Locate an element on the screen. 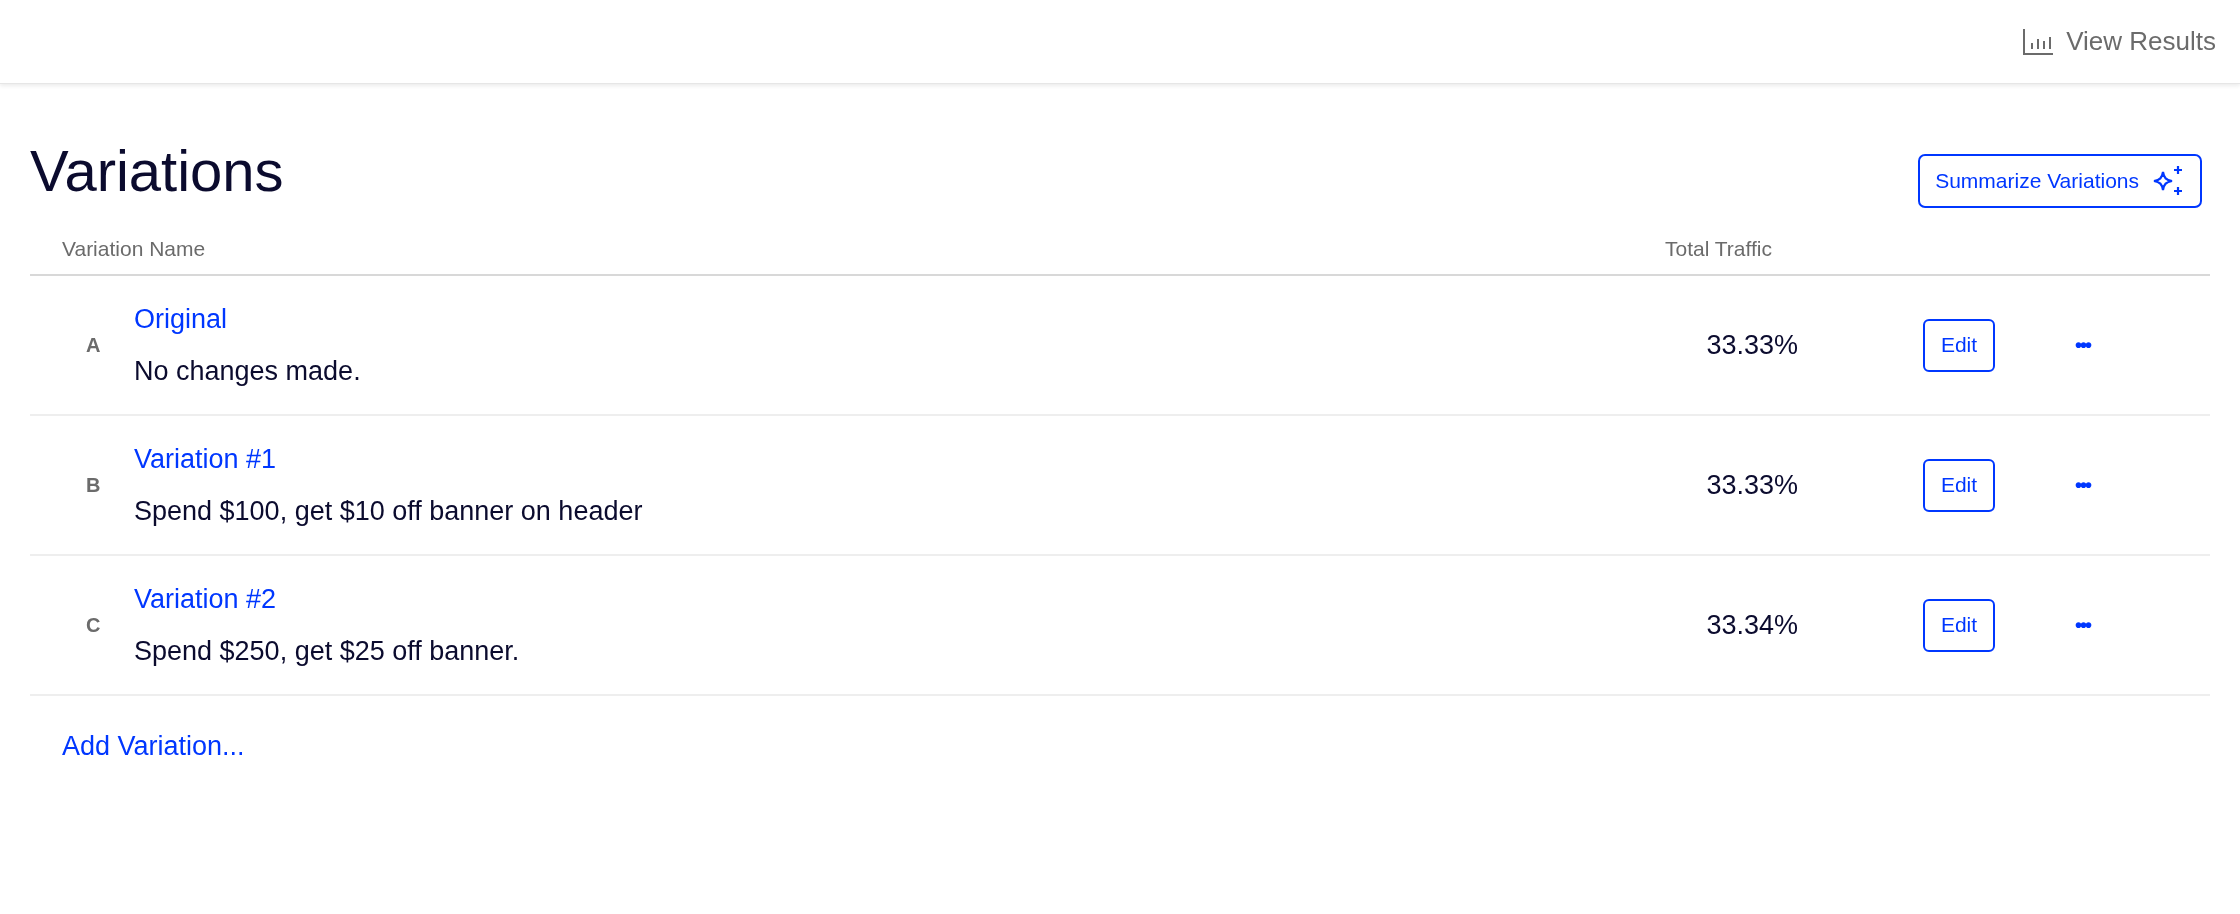  variation-name-link: Variation #2 is located at coordinates (327, 598).